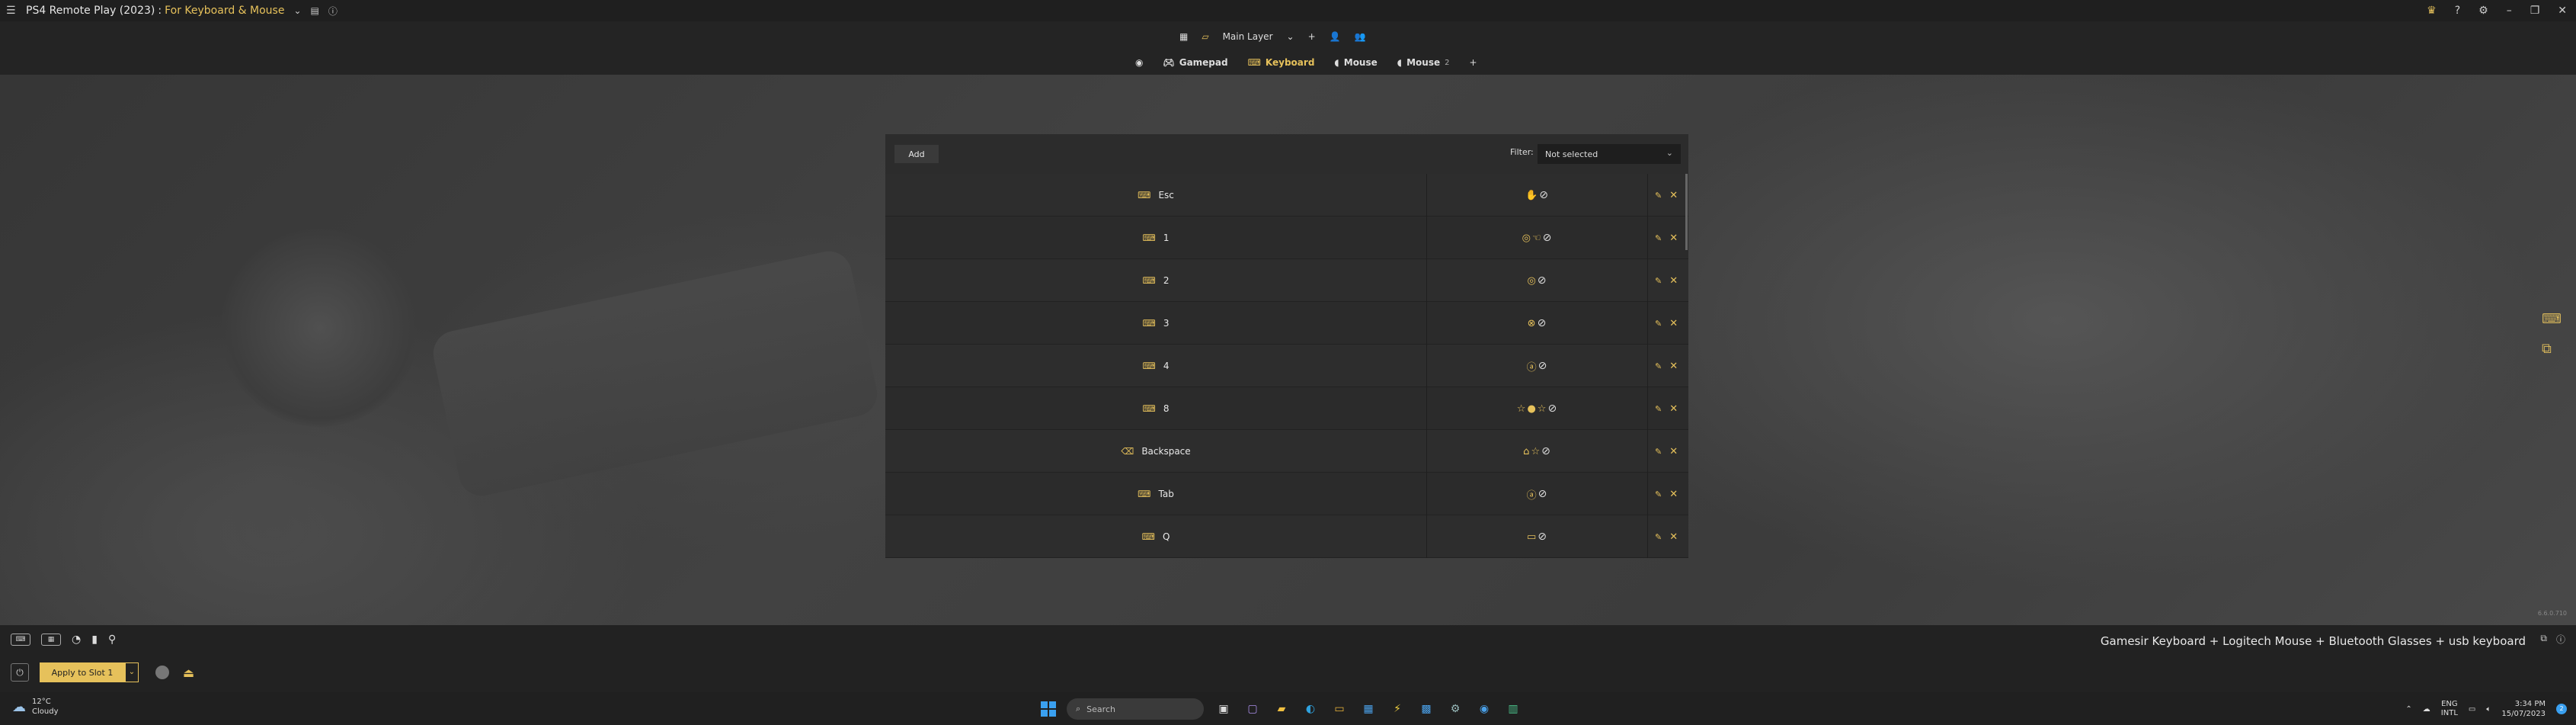  What do you see at coordinates (1536, 366) in the screenshot?
I see `mapped-target: ⓐ ⊘` at bounding box center [1536, 366].